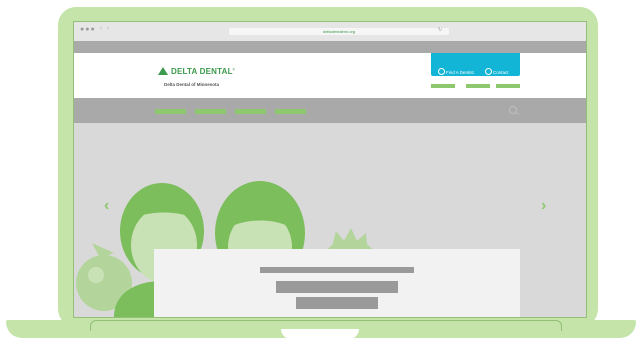 This screenshot has height=353, width=642. I want to click on carousel-prev-arrow: ‹, so click(106, 206).